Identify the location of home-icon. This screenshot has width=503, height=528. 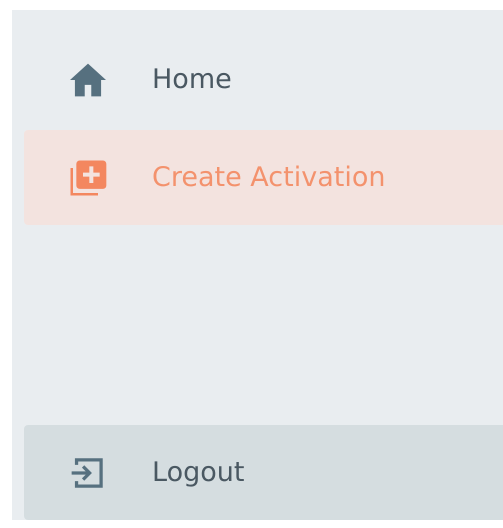
(88, 80).